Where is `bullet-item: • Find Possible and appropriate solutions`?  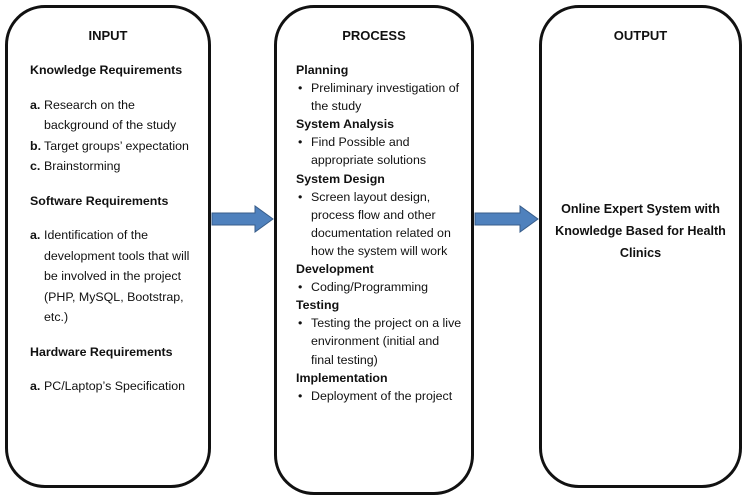 bullet-item: • Find Possible and appropriate solutions is located at coordinates (379, 151).